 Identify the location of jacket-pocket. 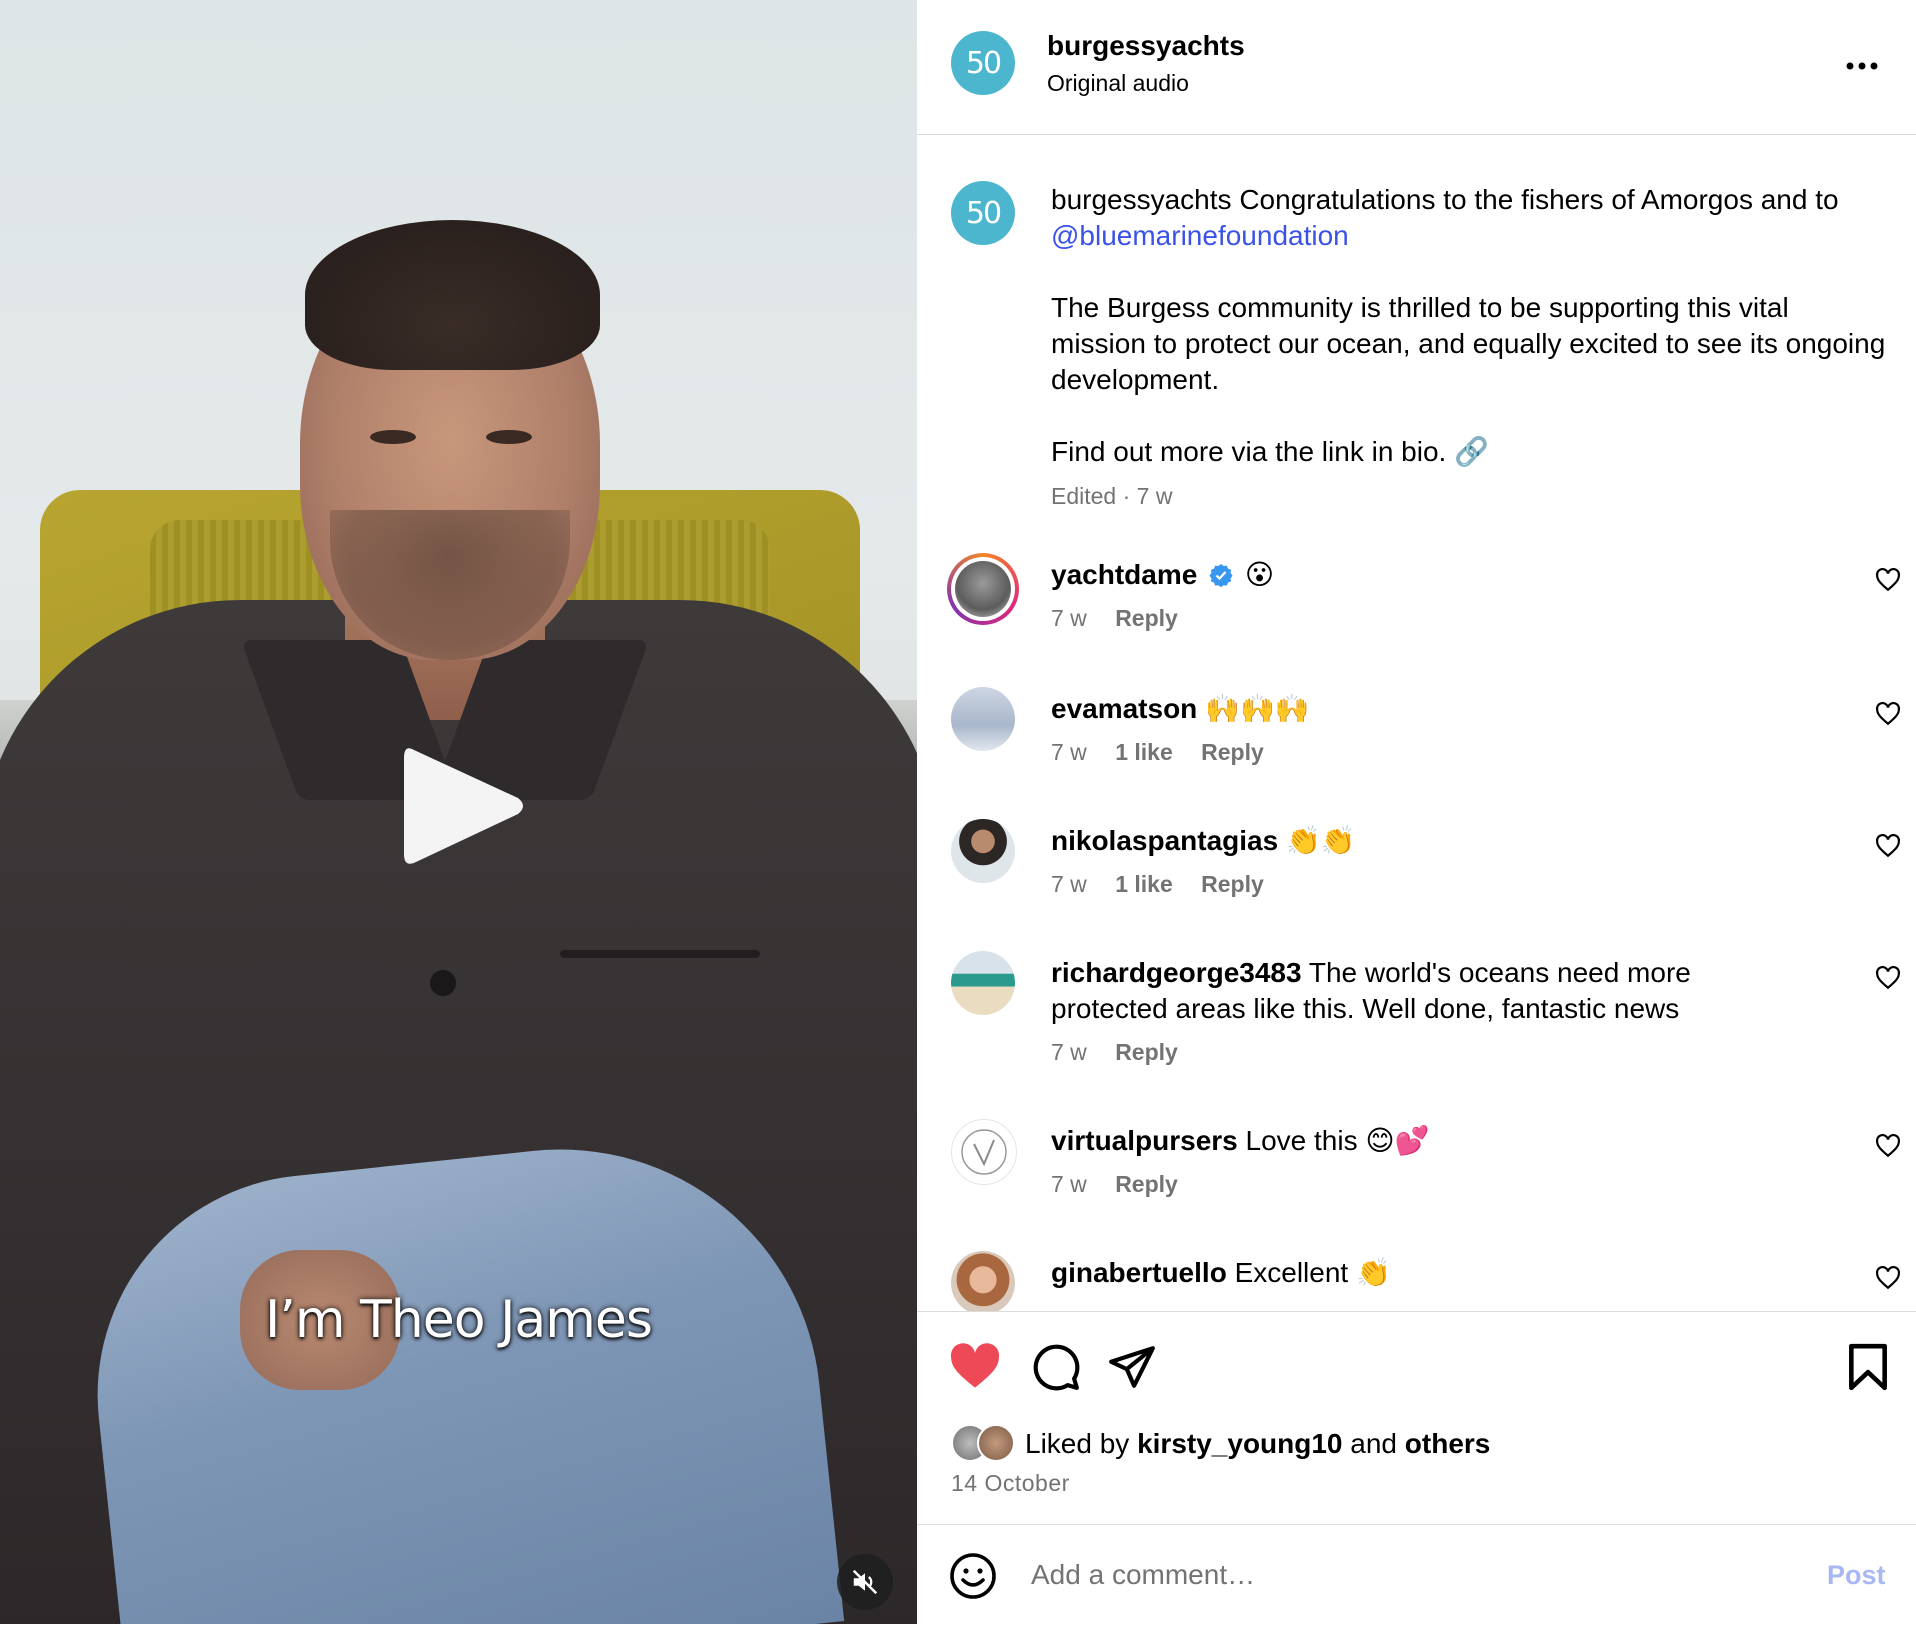
(660, 954).